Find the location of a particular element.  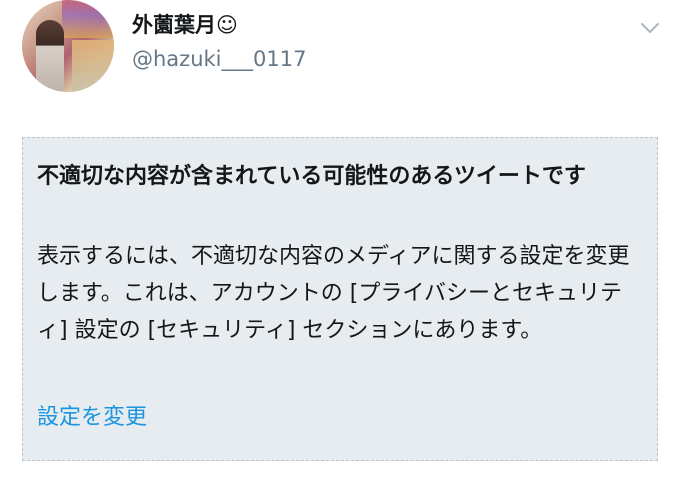

avatar-artwork-lower is located at coordinates (93, 66).